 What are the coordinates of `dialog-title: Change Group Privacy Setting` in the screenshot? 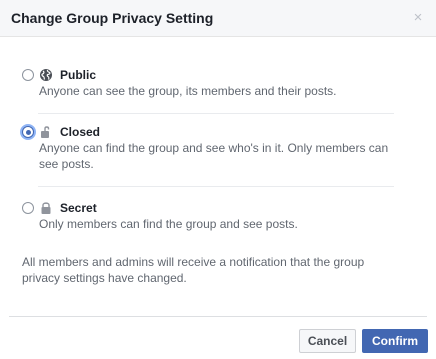 It's located at (112, 18).